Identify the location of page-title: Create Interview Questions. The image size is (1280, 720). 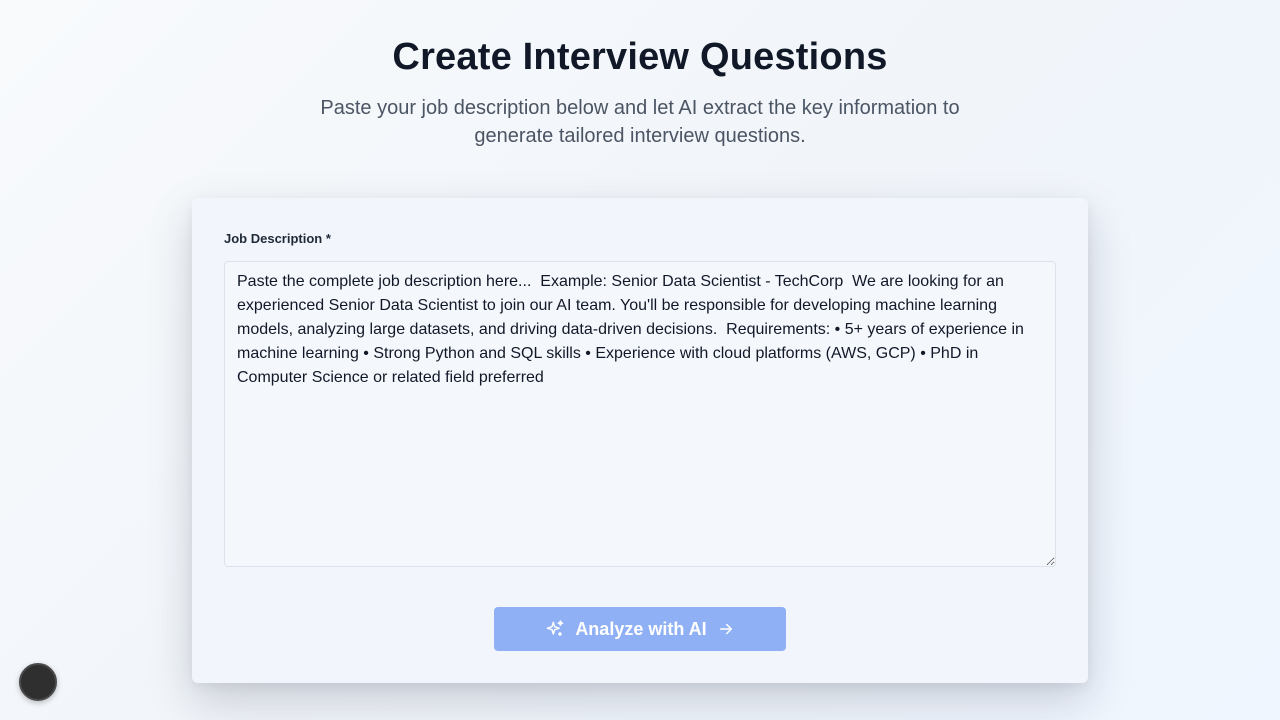
(640, 57).